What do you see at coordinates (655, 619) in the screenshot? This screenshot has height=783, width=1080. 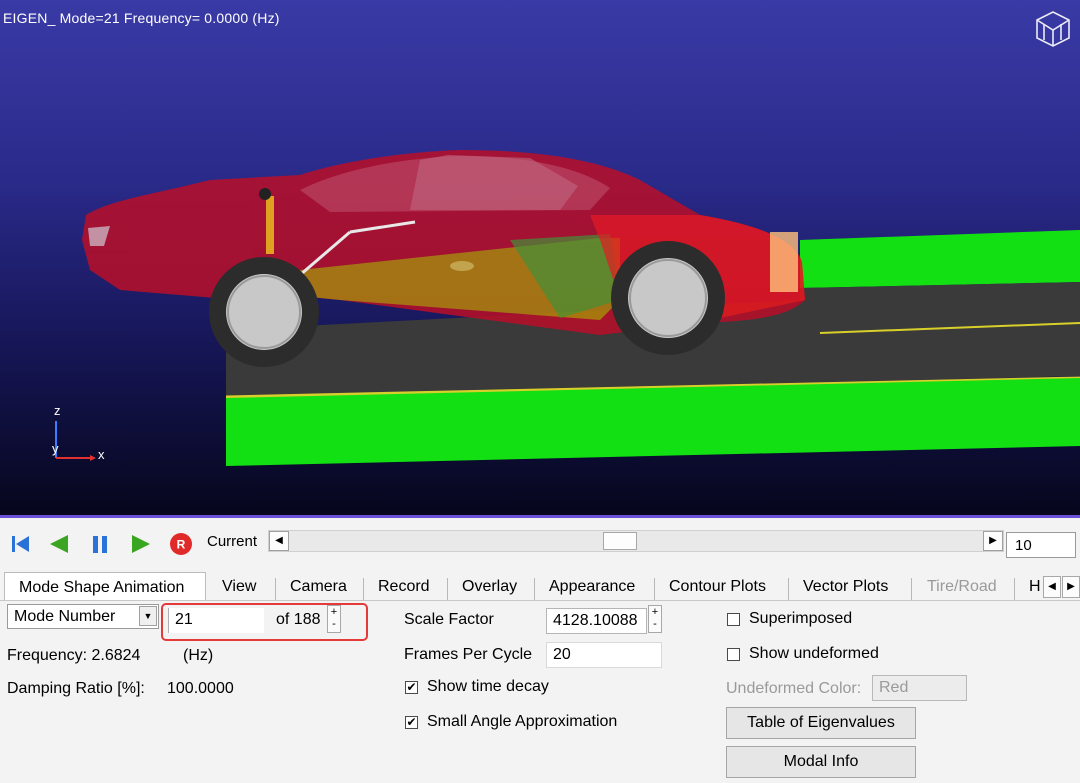 I see `scale-factor-spinner: + -` at bounding box center [655, 619].